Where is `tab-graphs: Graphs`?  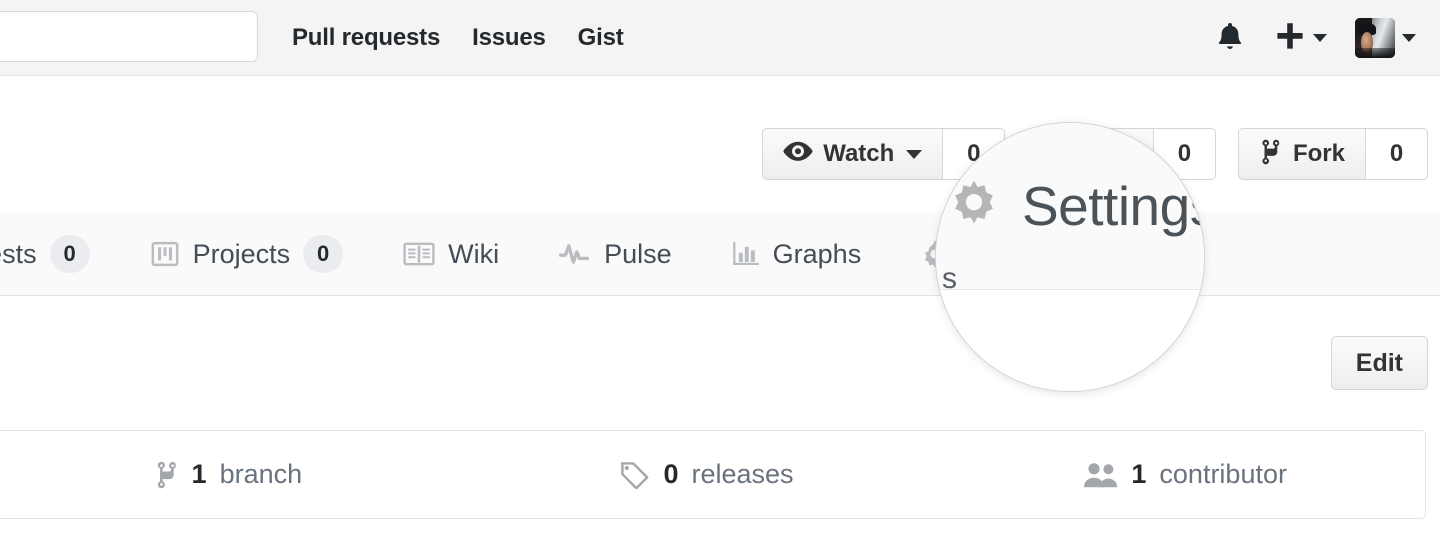
tab-graphs: Graphs is located at coordinates (797, 254).